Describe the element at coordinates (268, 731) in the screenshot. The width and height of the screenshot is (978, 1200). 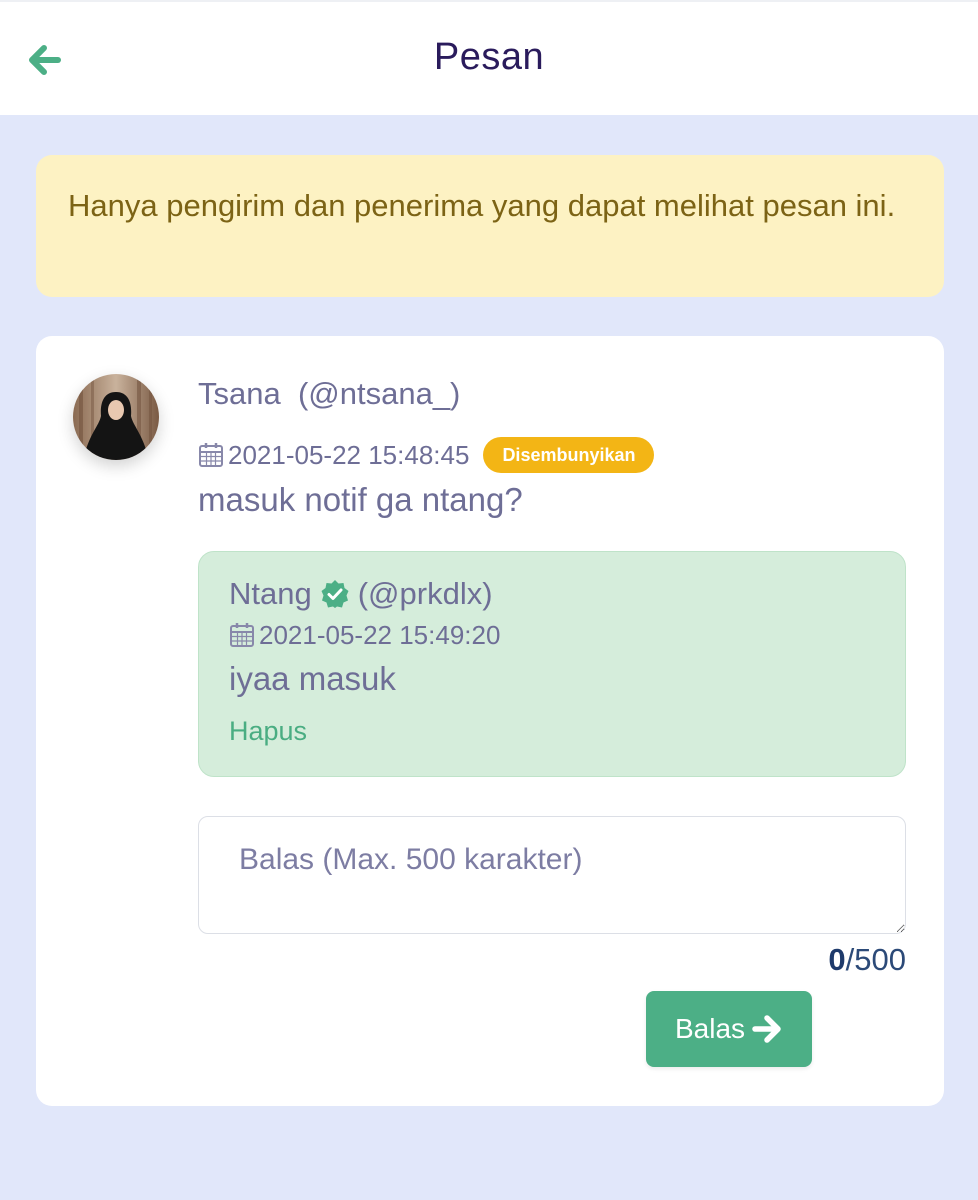
I see `delete-reply-link: Hapus` at that location.